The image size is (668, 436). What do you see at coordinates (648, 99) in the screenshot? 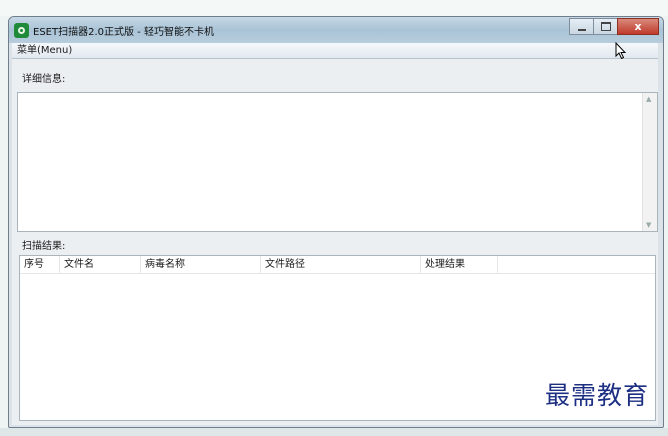
I see `scroll-up-icon: ▲` at bounding box center [648, 99].